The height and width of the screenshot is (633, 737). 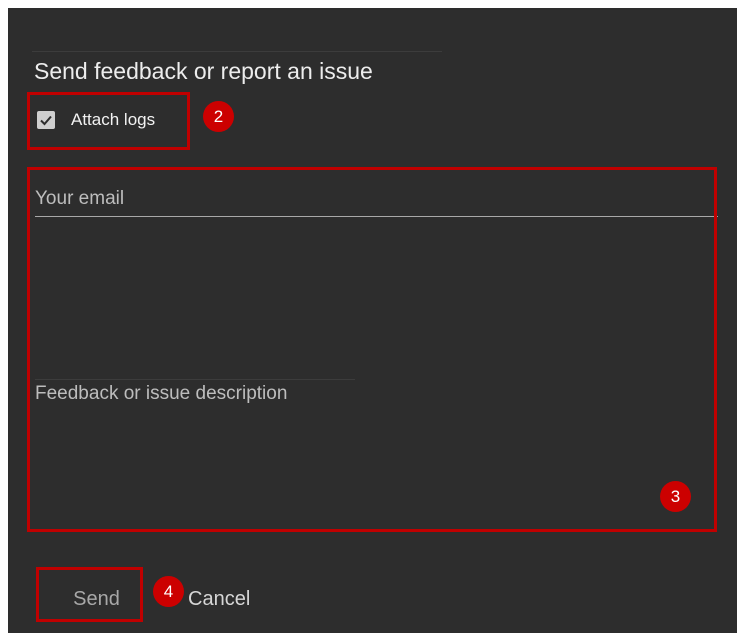 I want to click on title-divider, so click(x=237, y=51).